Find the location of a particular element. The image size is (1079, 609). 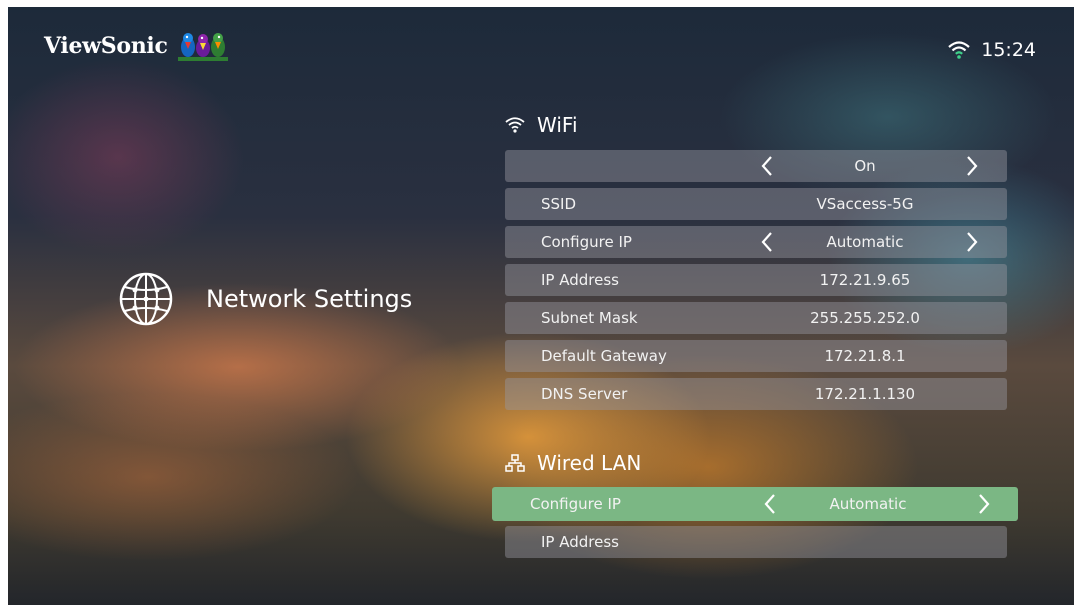

wired-configure-ip-label: Configure IP is located at coordinates (575, 504).